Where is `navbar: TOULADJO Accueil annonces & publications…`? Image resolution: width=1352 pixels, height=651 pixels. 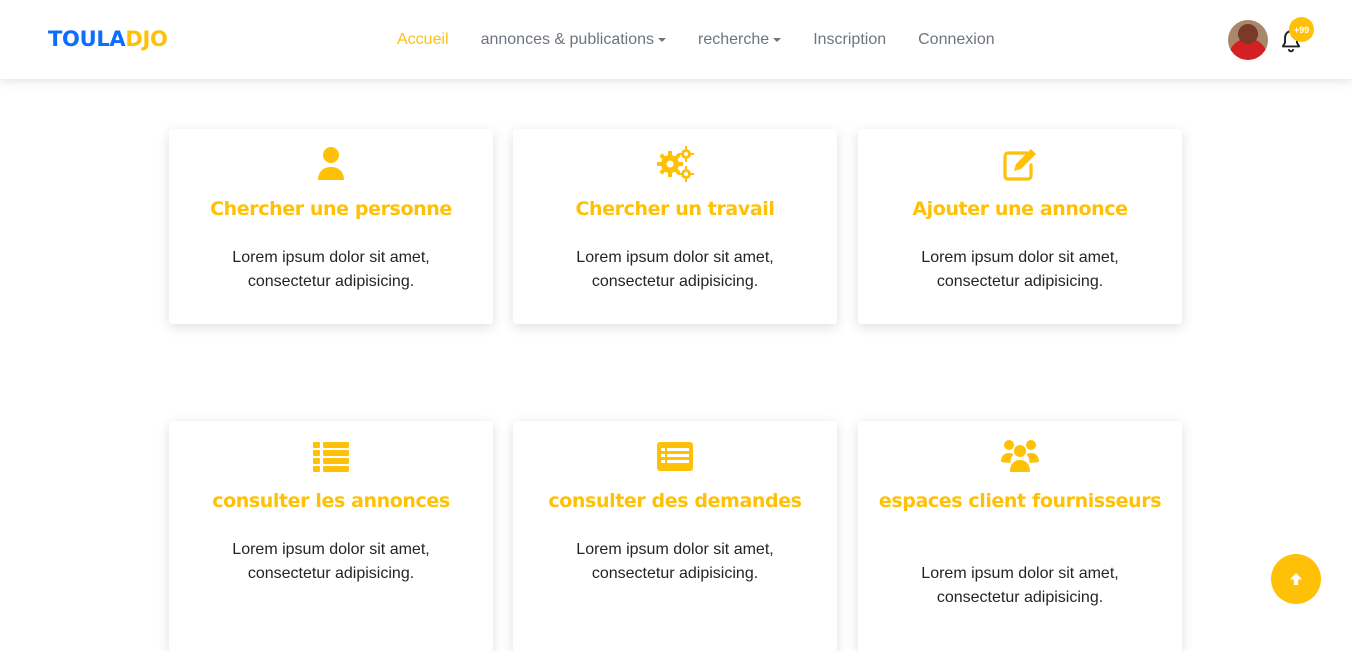
navbar: TOULADJO Accueil annonces & publications… is located at coordinates (676, 39).